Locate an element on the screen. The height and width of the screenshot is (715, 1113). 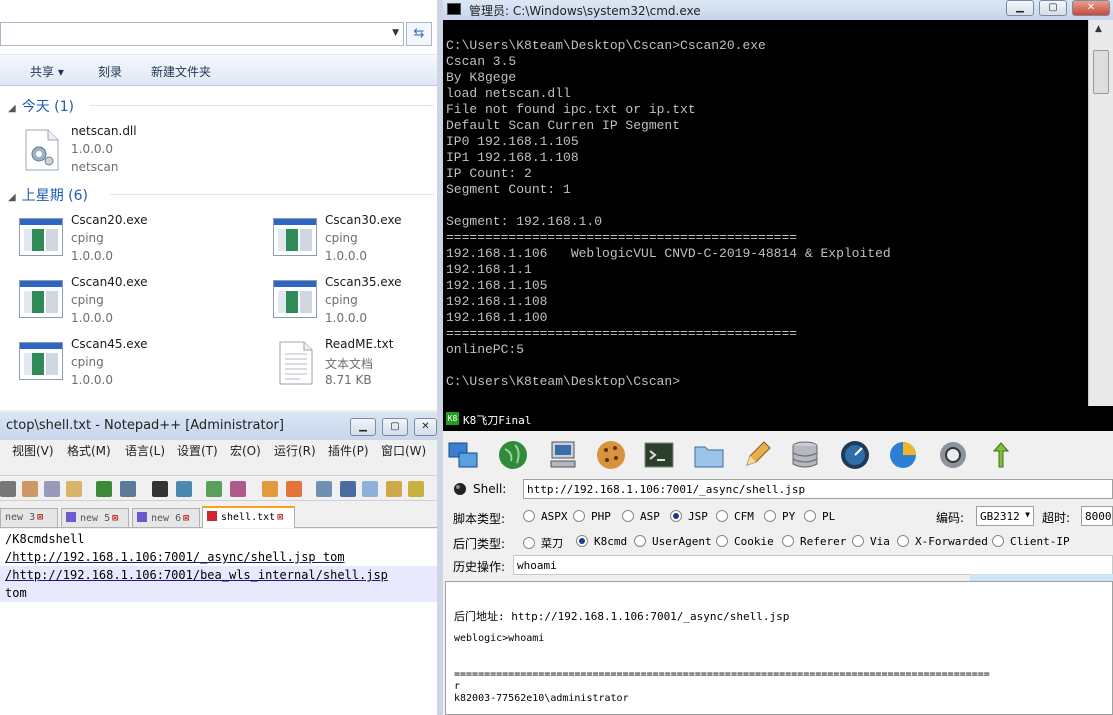
pencil-icon is located at coordinates (757, 455).